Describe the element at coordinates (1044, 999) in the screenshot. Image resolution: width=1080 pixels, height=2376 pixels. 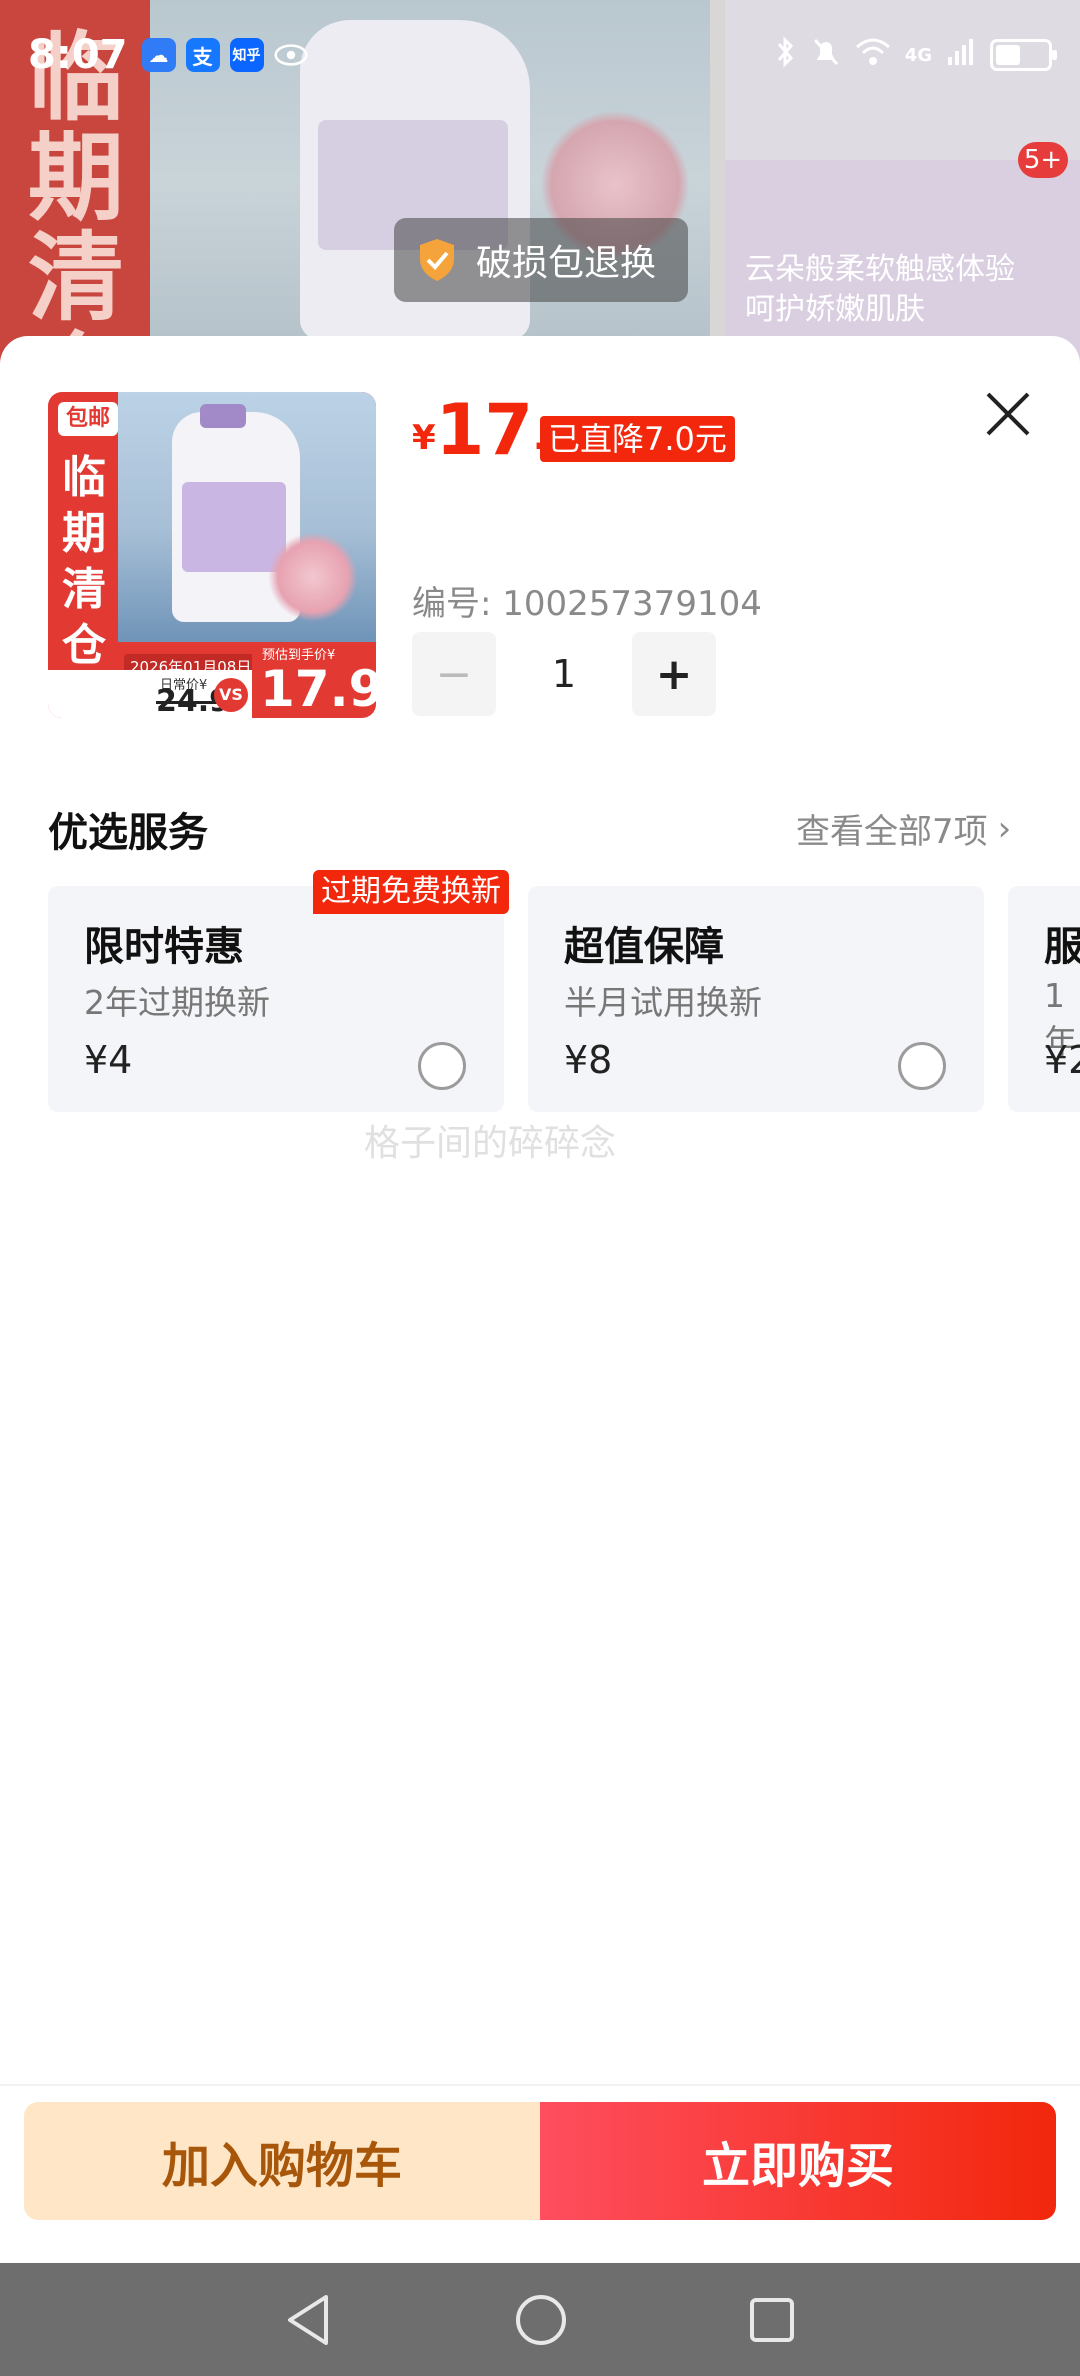
I see `service-option-card-partial: 服 1年 ¥2` at that location.